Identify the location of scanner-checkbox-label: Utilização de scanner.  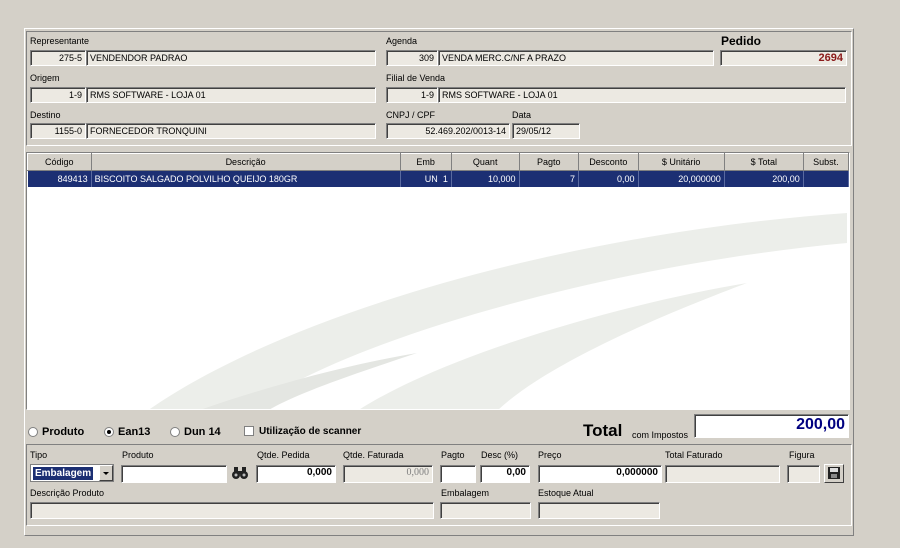
(310, 432).